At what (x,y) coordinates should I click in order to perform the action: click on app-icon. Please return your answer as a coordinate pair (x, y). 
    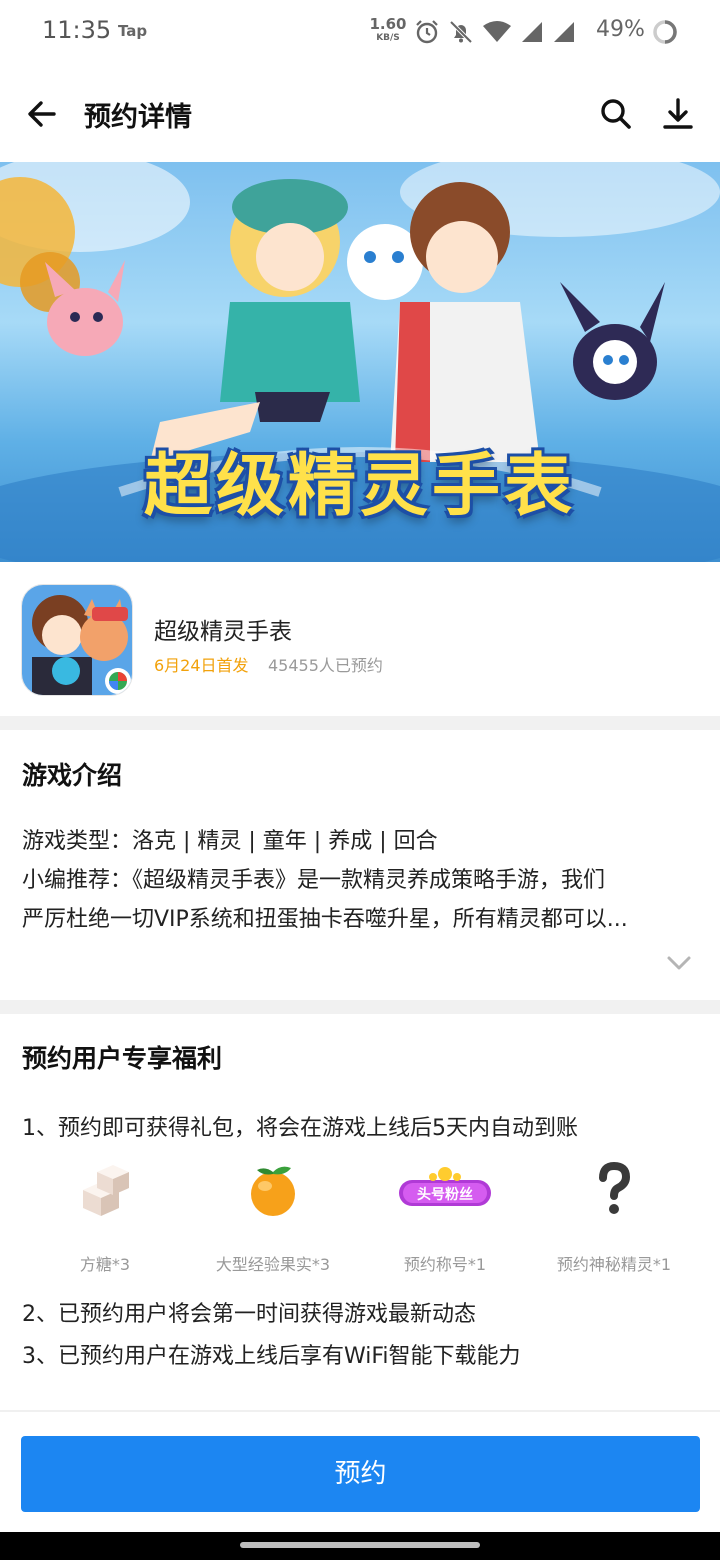
    Looking at the image, I should click on (77, 640).